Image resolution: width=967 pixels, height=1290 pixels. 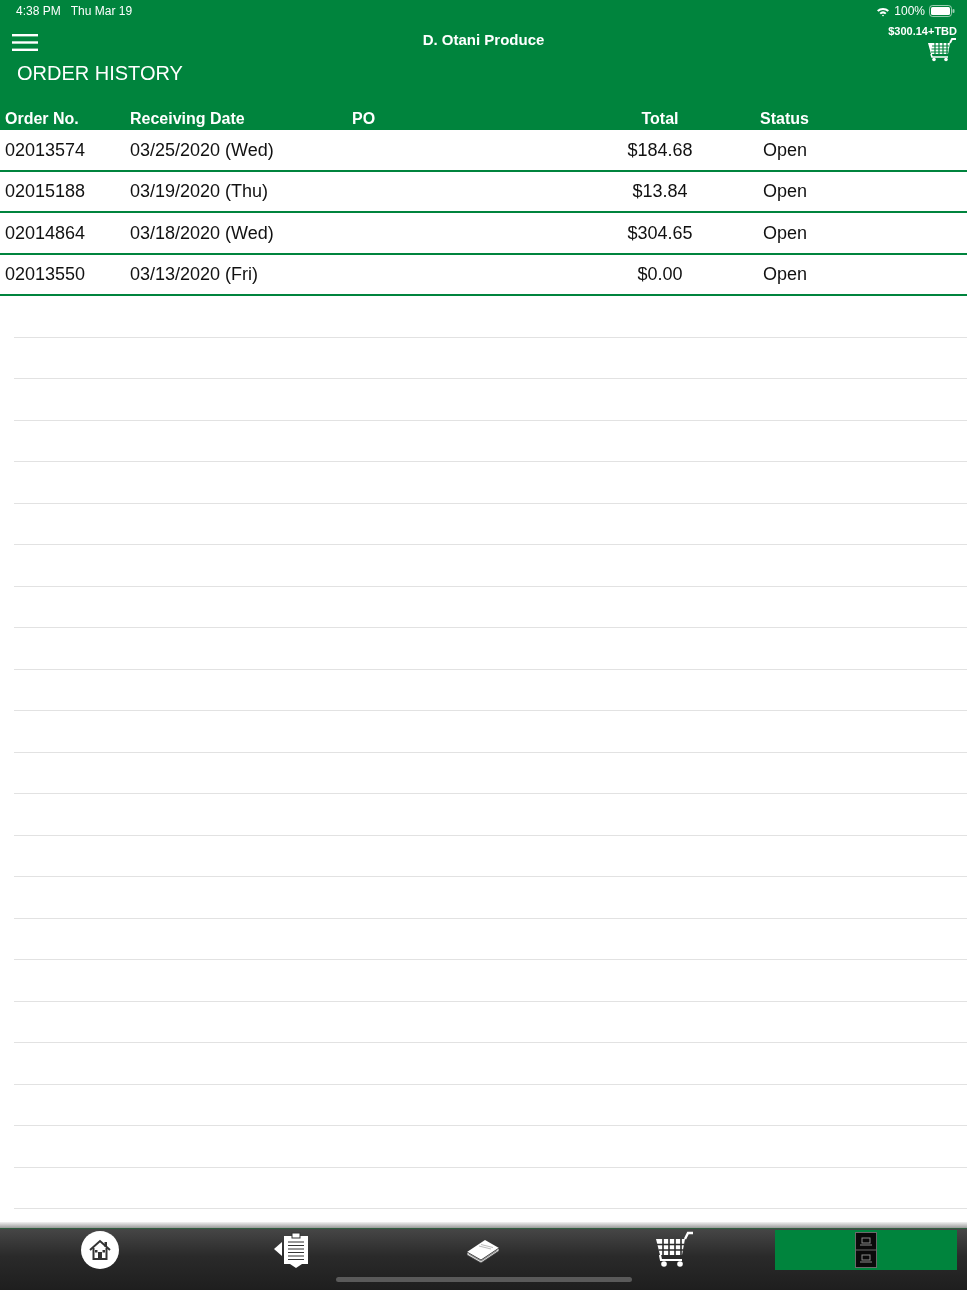 I want to click on cabinet-icon, so click(x=865, y=1250).